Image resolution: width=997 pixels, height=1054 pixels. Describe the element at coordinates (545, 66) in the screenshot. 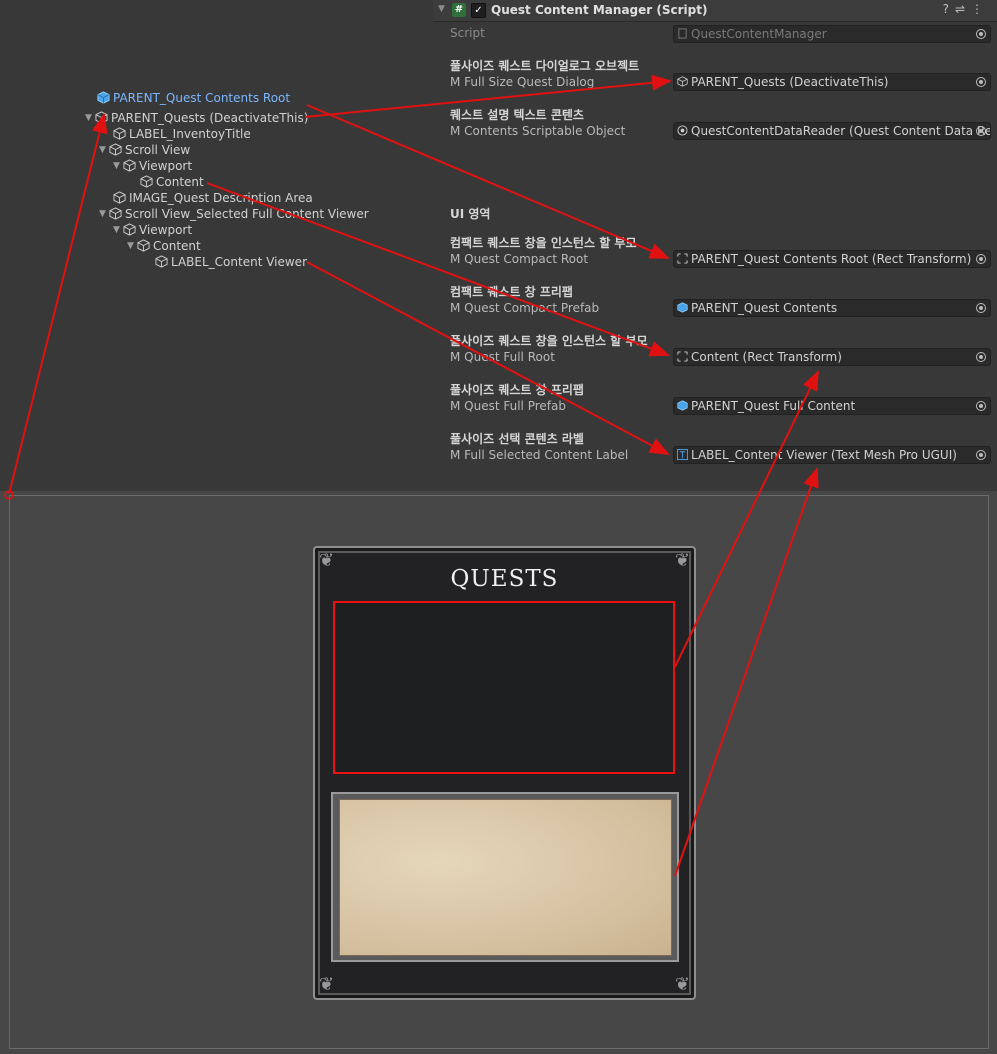

I see `property-title: 풀사이즈 퀘스트 다이얼로그 오브젝트` at that location.